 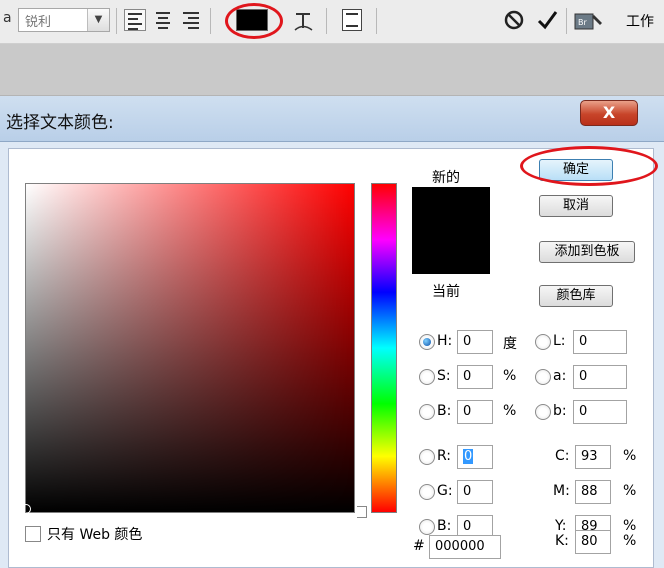 I want to click on hue-slider, so click(x=384, y=348).